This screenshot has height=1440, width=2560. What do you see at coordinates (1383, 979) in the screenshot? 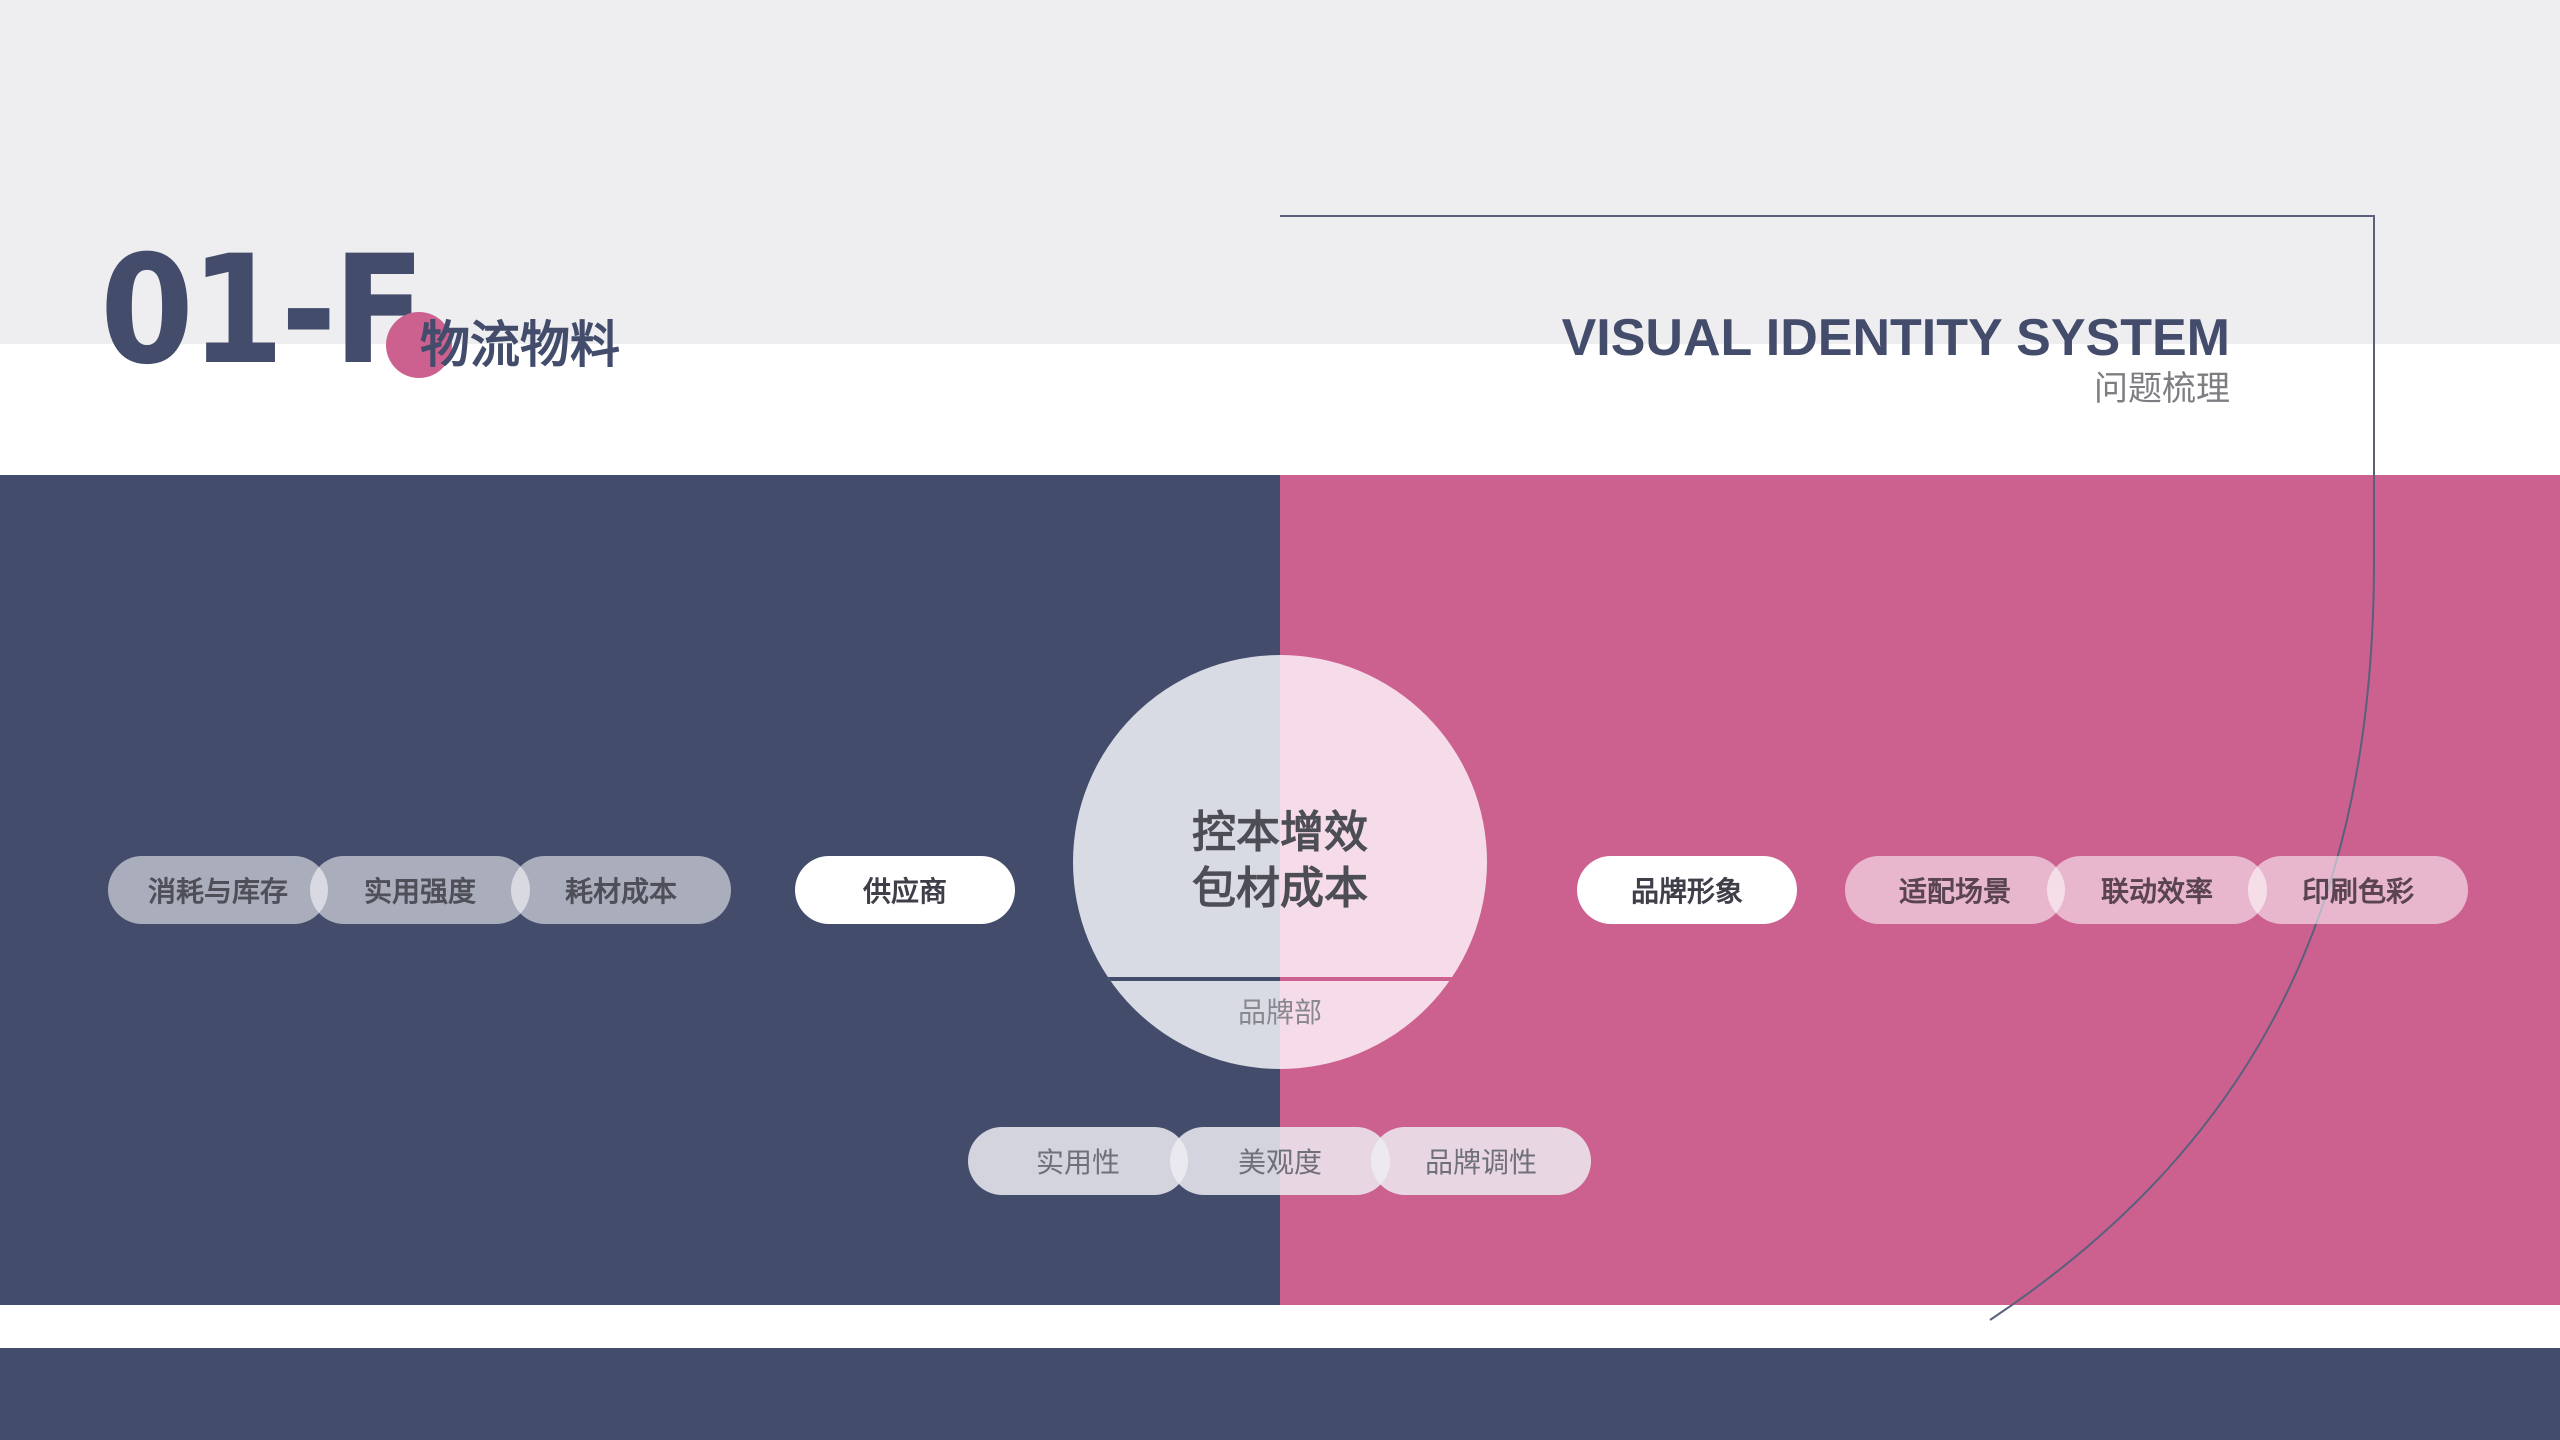
I see `circle-divider-right` at bounding box center [1383, 979].